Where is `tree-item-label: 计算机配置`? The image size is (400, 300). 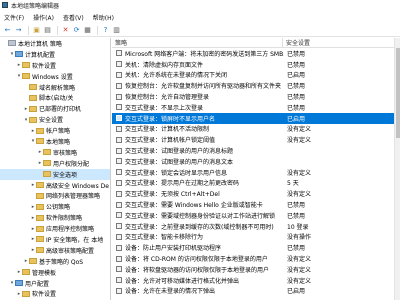 tree-item-label: 计算机配置 is located at coordinates (40, 55).